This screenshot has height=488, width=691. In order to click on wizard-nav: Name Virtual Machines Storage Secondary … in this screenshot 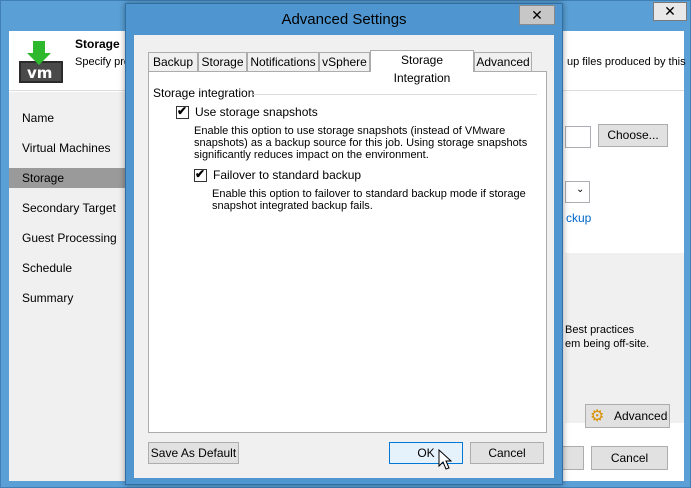, I will do `click(68, 286)`.